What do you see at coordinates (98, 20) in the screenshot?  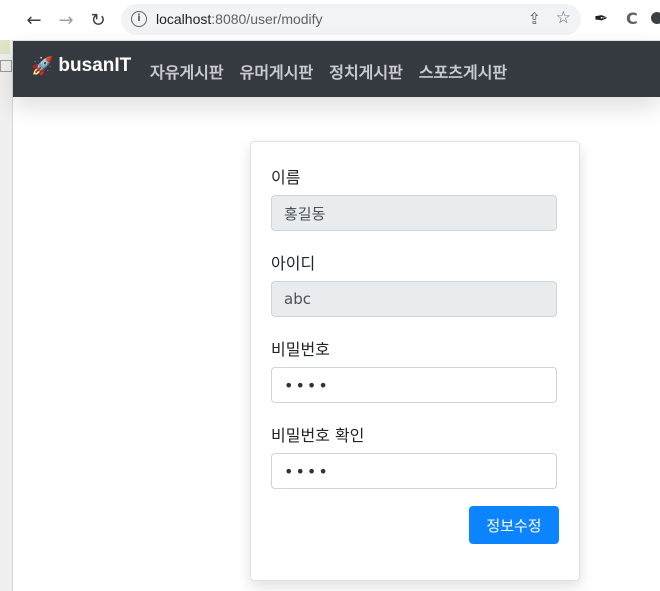 I see `reload-icon: ↻` at bounding box center [98, 20].